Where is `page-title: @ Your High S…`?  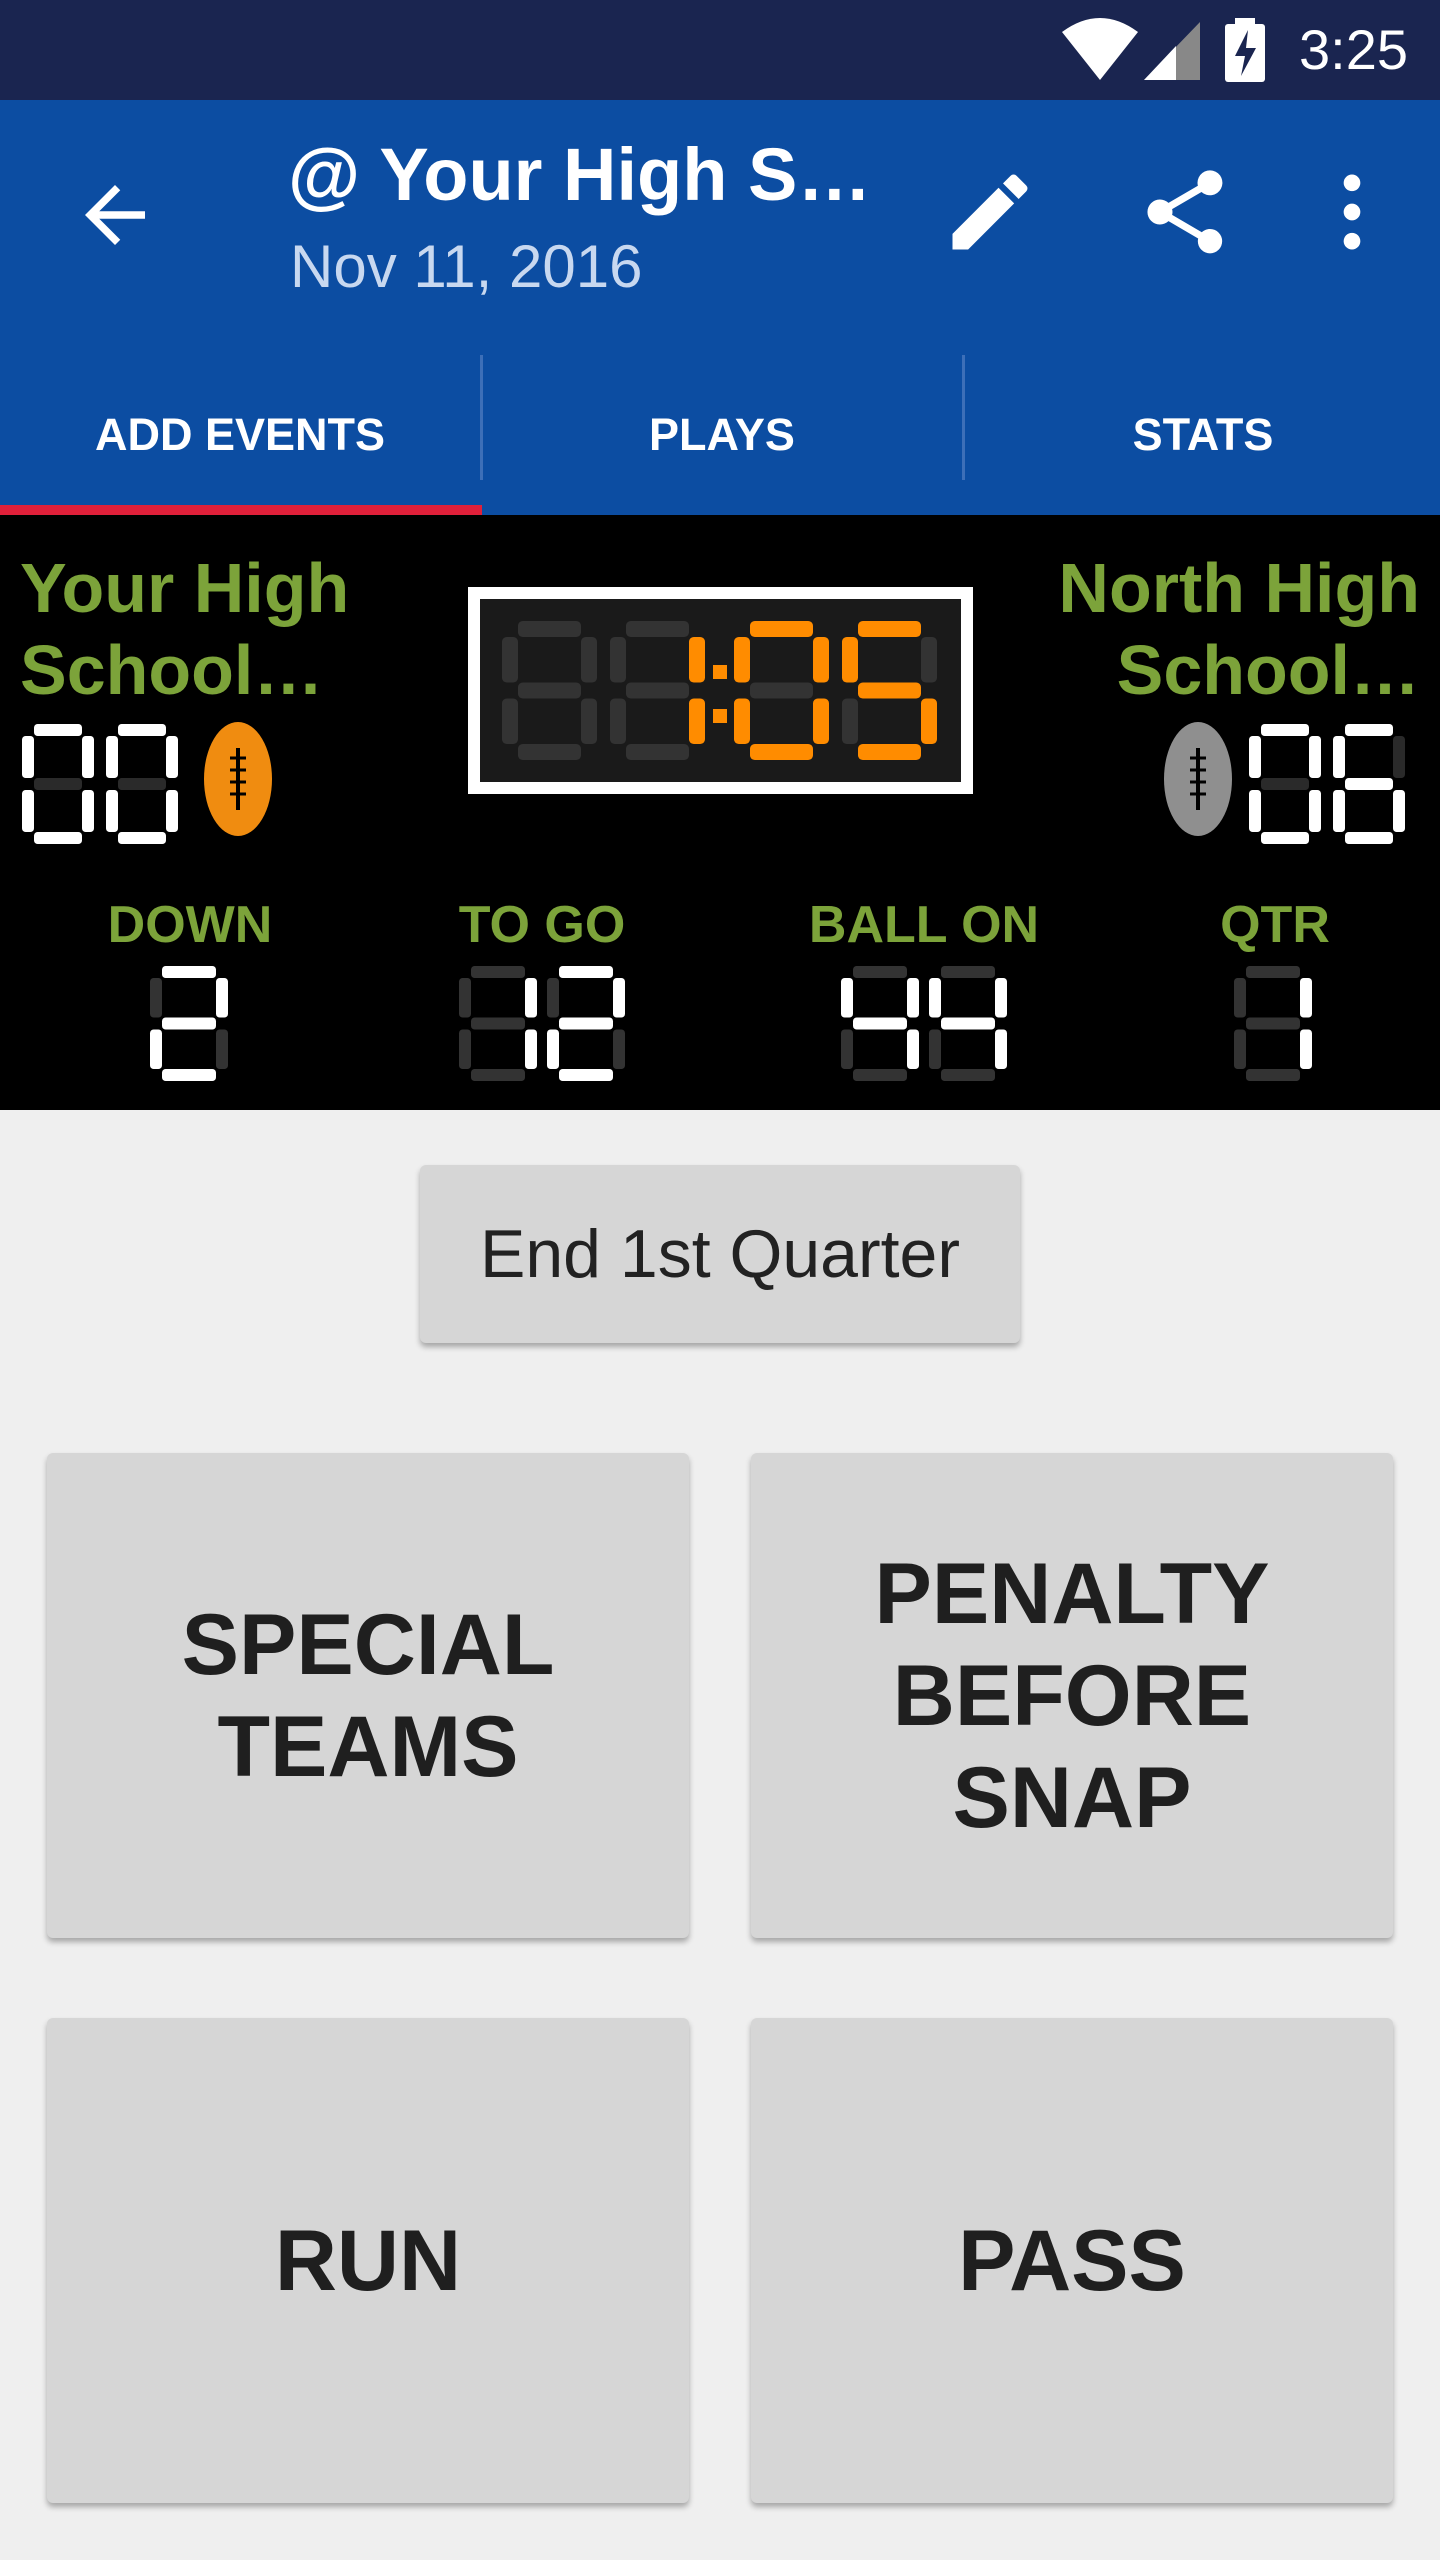
page-title: @ Your High S… is located at coordinates (580, 174).